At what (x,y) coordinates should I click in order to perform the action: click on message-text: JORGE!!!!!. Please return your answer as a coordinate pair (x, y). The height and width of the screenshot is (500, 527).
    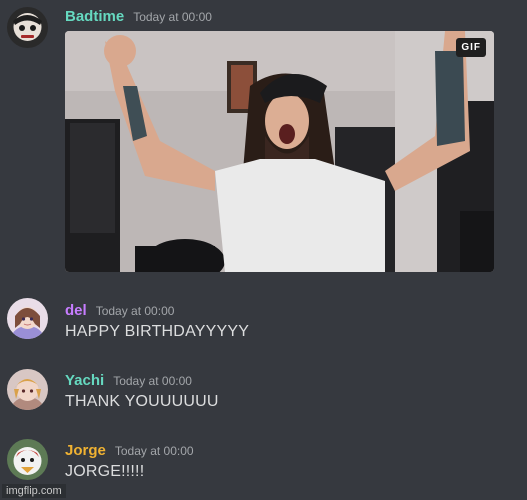
    Looking at the image, I should click on (105, 471).